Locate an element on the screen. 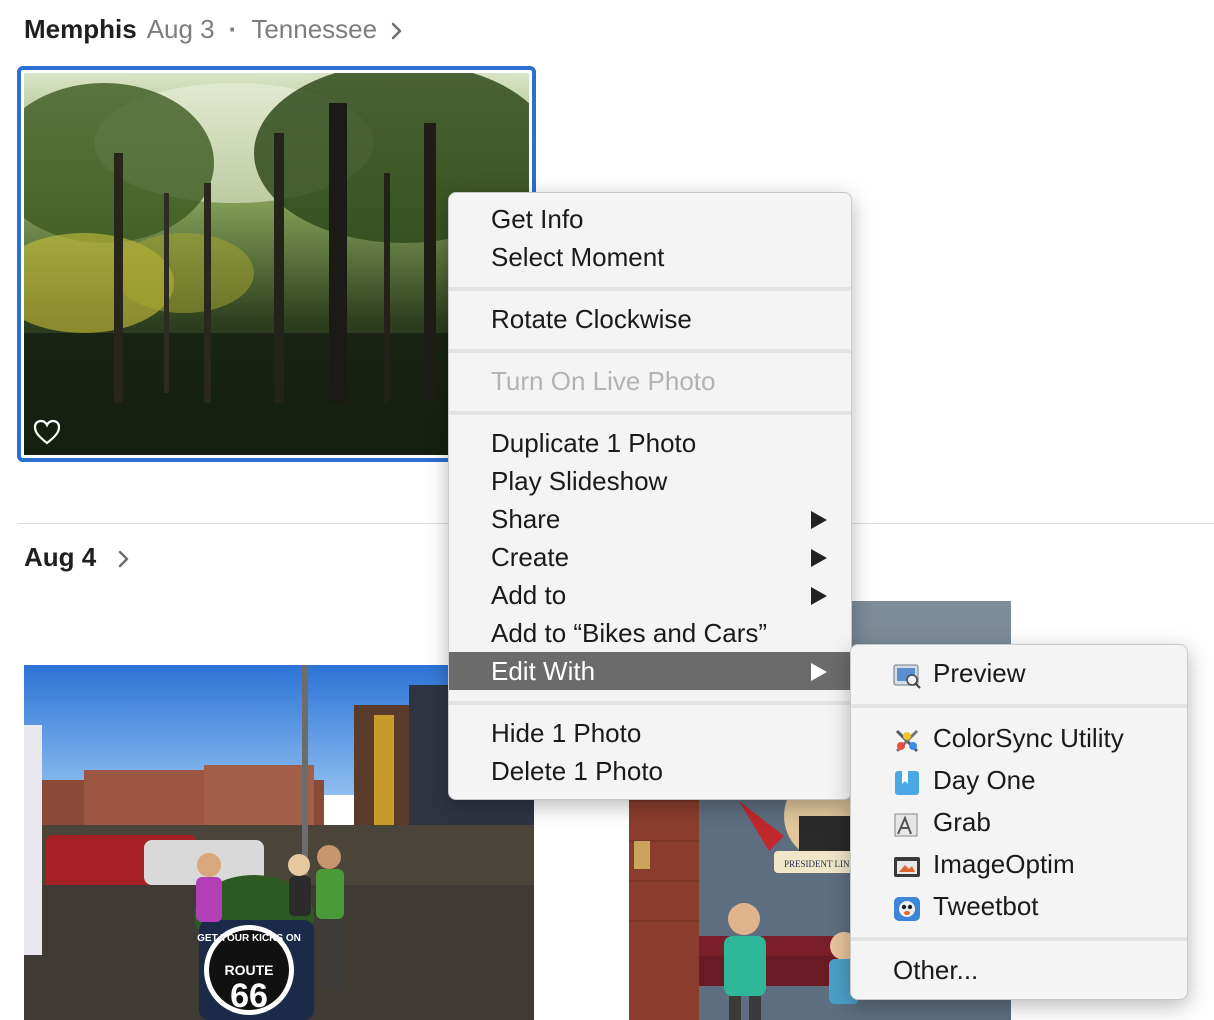 This screenshot has width=1214, height=1020. menu-item-label: Add to is located at coordinates (529, 595).